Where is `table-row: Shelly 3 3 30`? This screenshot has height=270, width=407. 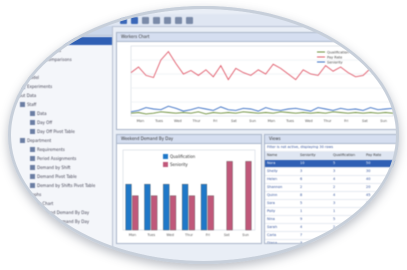 table-row: Shelly 3 3 30 is located at coordinates (331, 172).